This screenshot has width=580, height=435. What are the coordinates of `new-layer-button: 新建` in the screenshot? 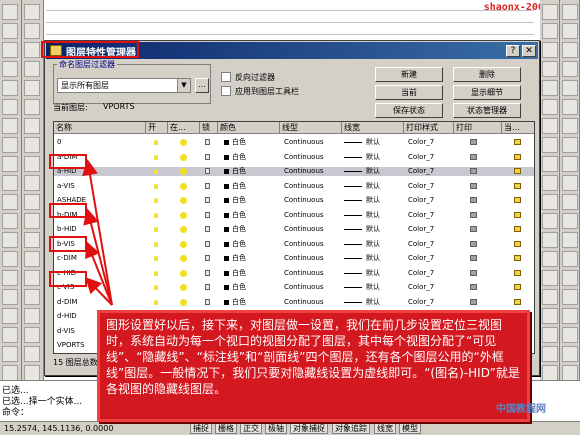 It's located at (409, 74).